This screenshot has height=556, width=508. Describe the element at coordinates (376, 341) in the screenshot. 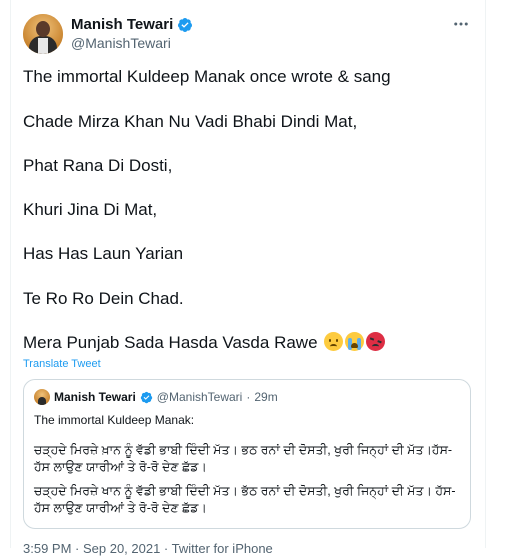

I see `angry-face-emoji` at that location.